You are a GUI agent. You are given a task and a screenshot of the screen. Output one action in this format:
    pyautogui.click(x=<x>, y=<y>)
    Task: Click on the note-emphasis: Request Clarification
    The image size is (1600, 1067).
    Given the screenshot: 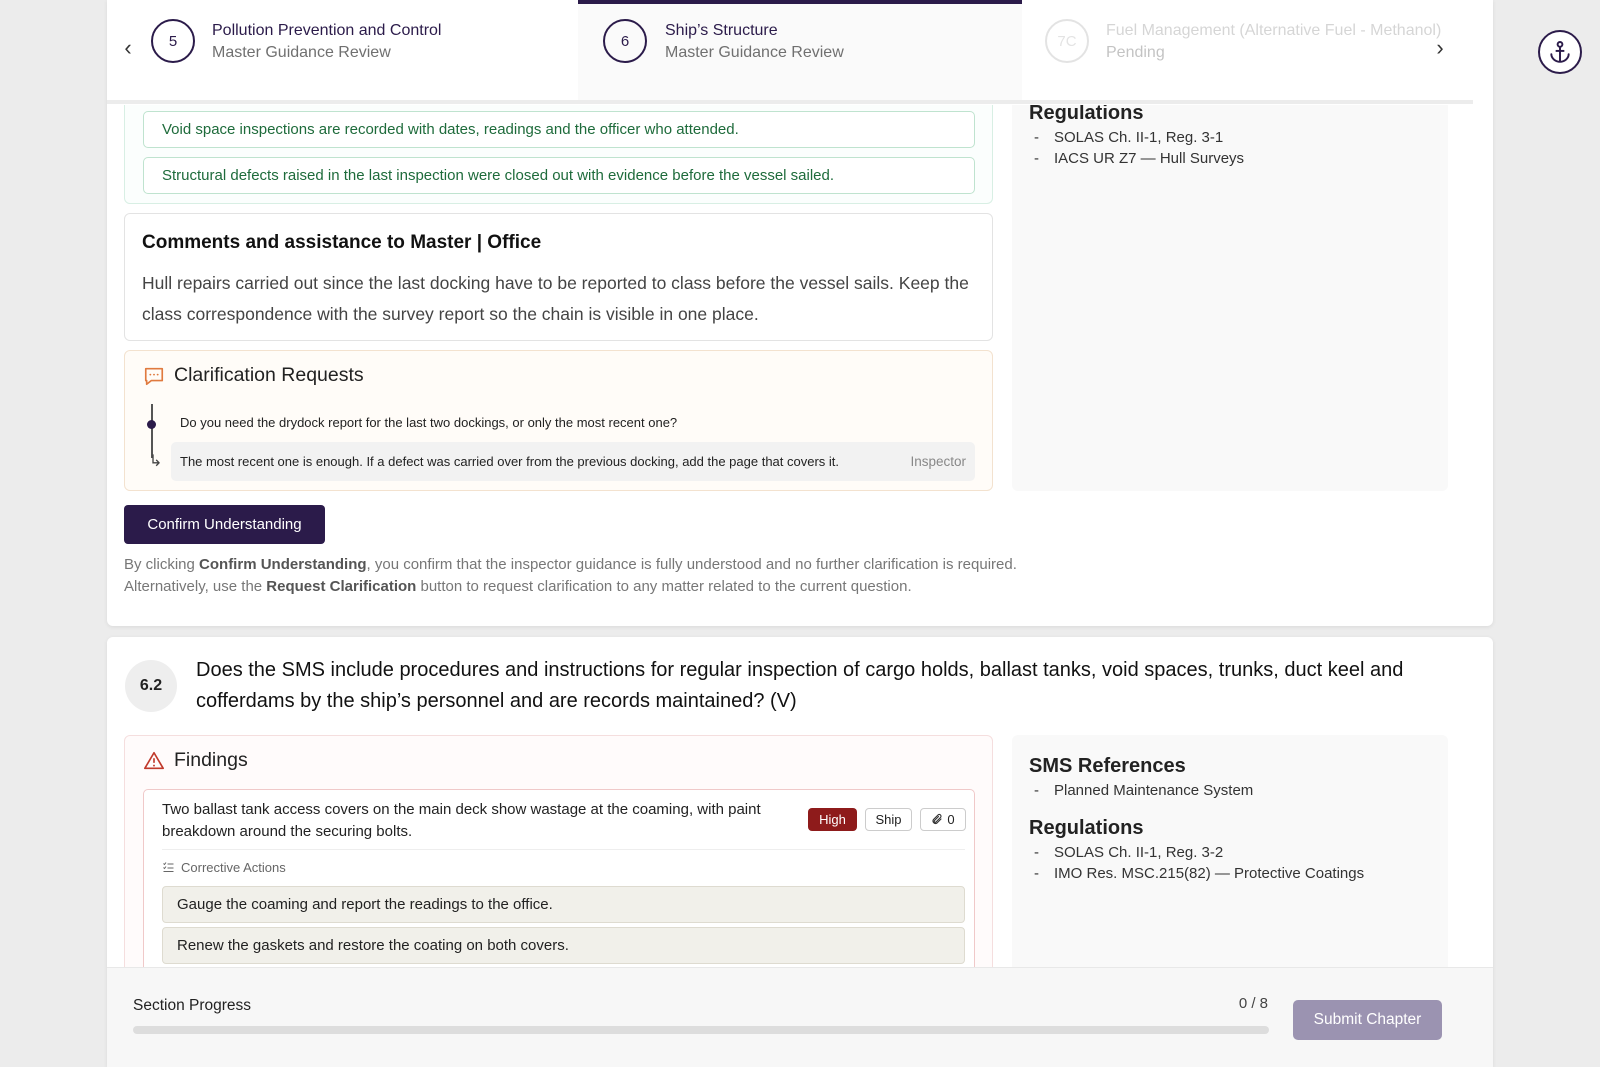 What is the action you would take?
    pyautogui.click(x=341, y=586)
    